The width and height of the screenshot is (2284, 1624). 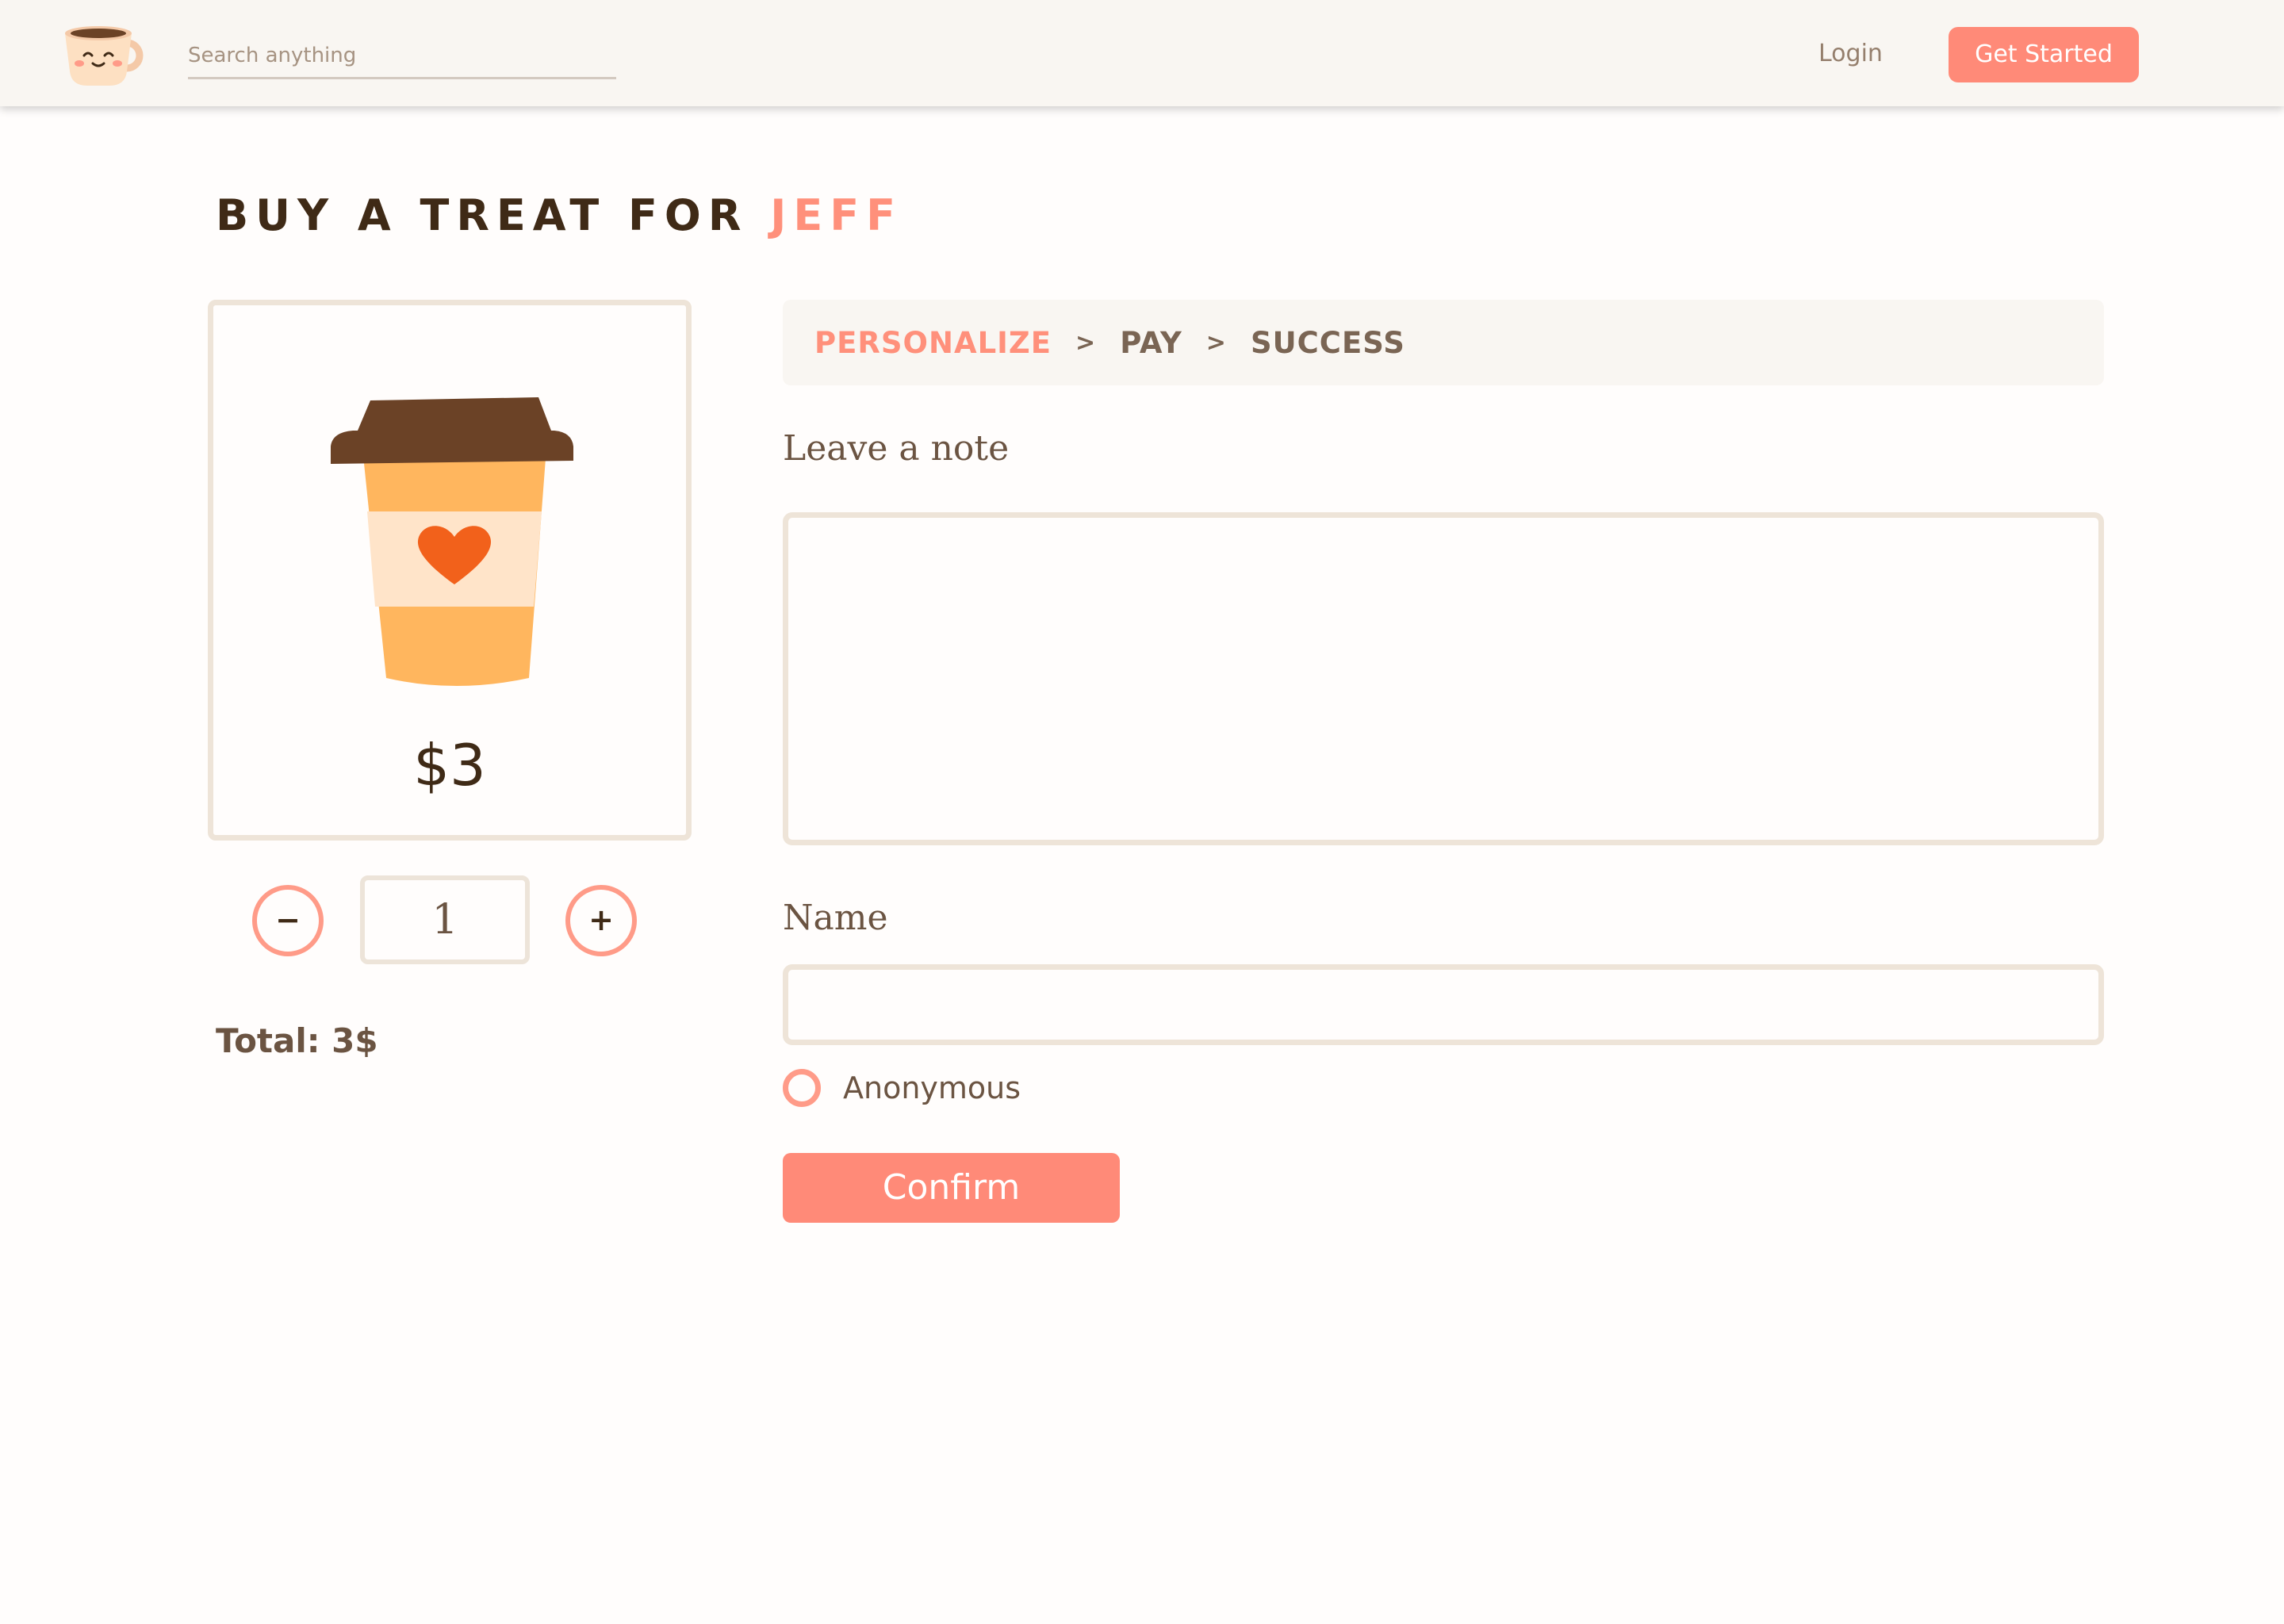 I want to click on page-title-prefix: BUY A TREAT FOR, so click(x=482, y=215).